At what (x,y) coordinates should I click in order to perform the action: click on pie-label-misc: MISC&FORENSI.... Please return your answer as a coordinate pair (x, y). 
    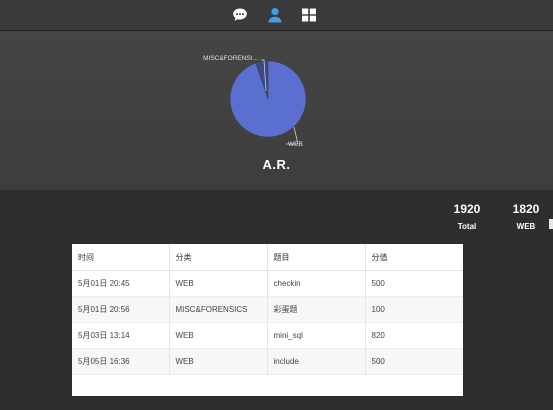
    Looking at the image, I should click on (230, 58).